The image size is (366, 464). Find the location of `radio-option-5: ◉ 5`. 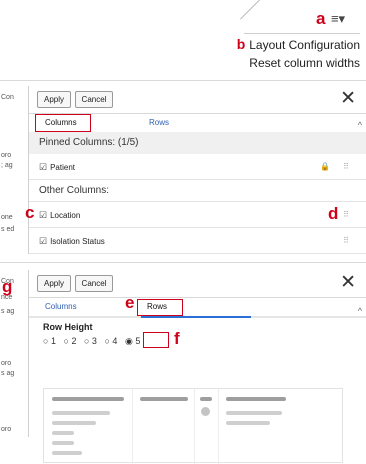

radio-option-5: ◉ 5 is located at coordinates (132, 341).